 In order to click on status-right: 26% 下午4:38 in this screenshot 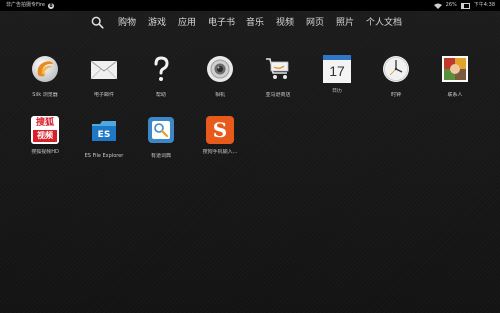, I will do `click(464, 5)`.